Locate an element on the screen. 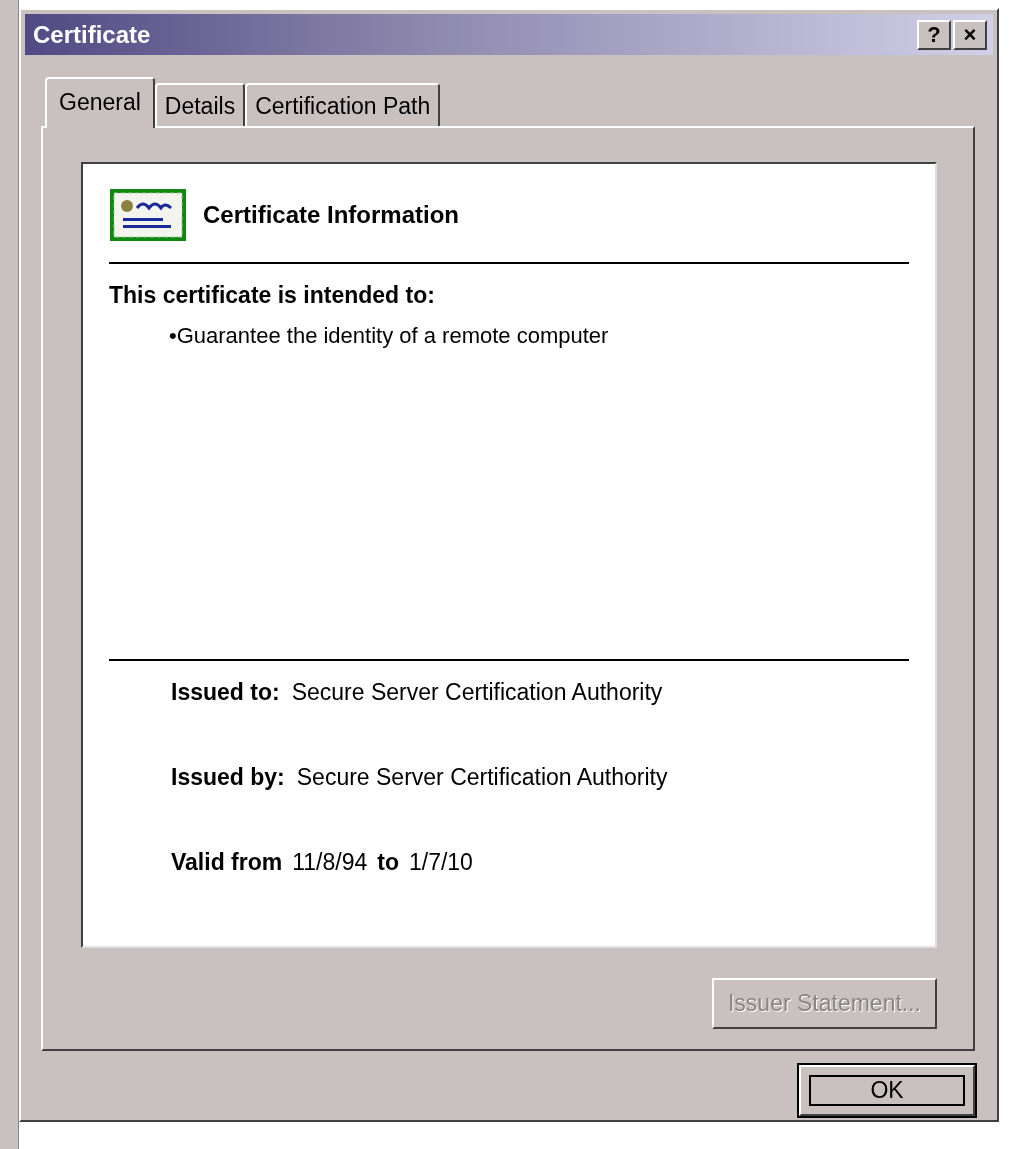 Image resolution: width=1009 pixels, height=1149 pixels. tab: Details is located at coordinates (200, 105).